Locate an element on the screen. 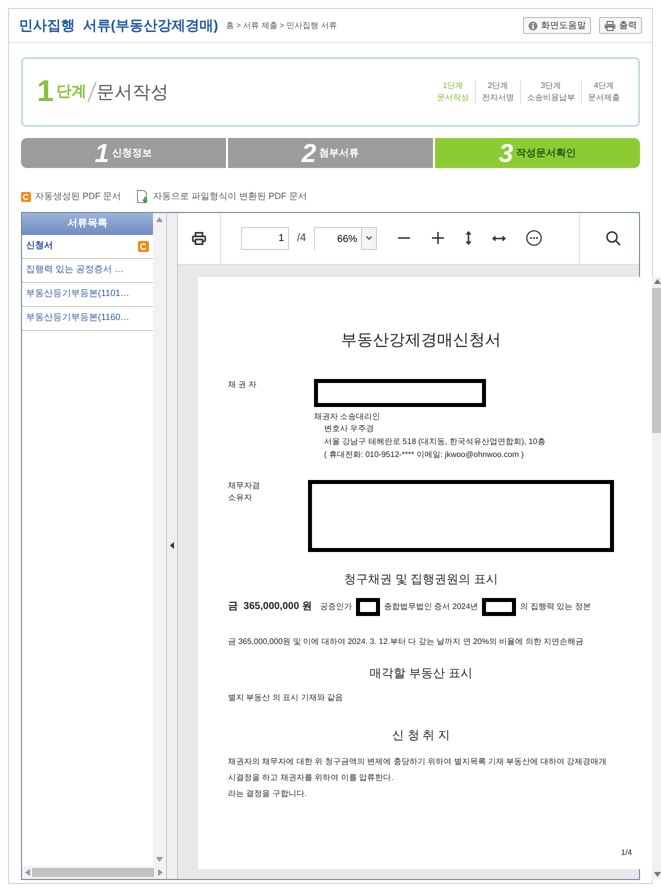  zoom-select: 66% is located at coordinates (346, 238).